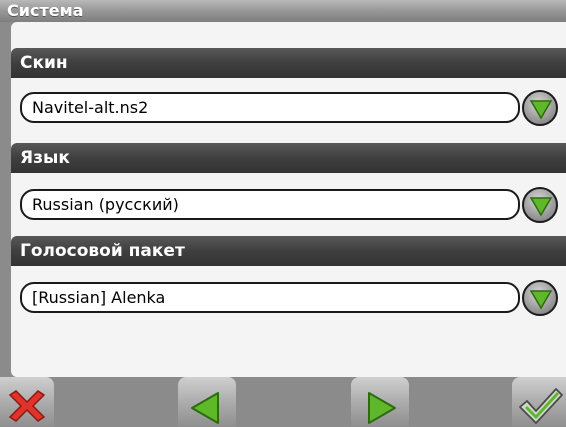 The height and width of the screenshot is (427, 566). What do you see at coordinates (288, 63) in the screenshot?
I see `skin-section-header: Скин` at bounding box center [288, 63].